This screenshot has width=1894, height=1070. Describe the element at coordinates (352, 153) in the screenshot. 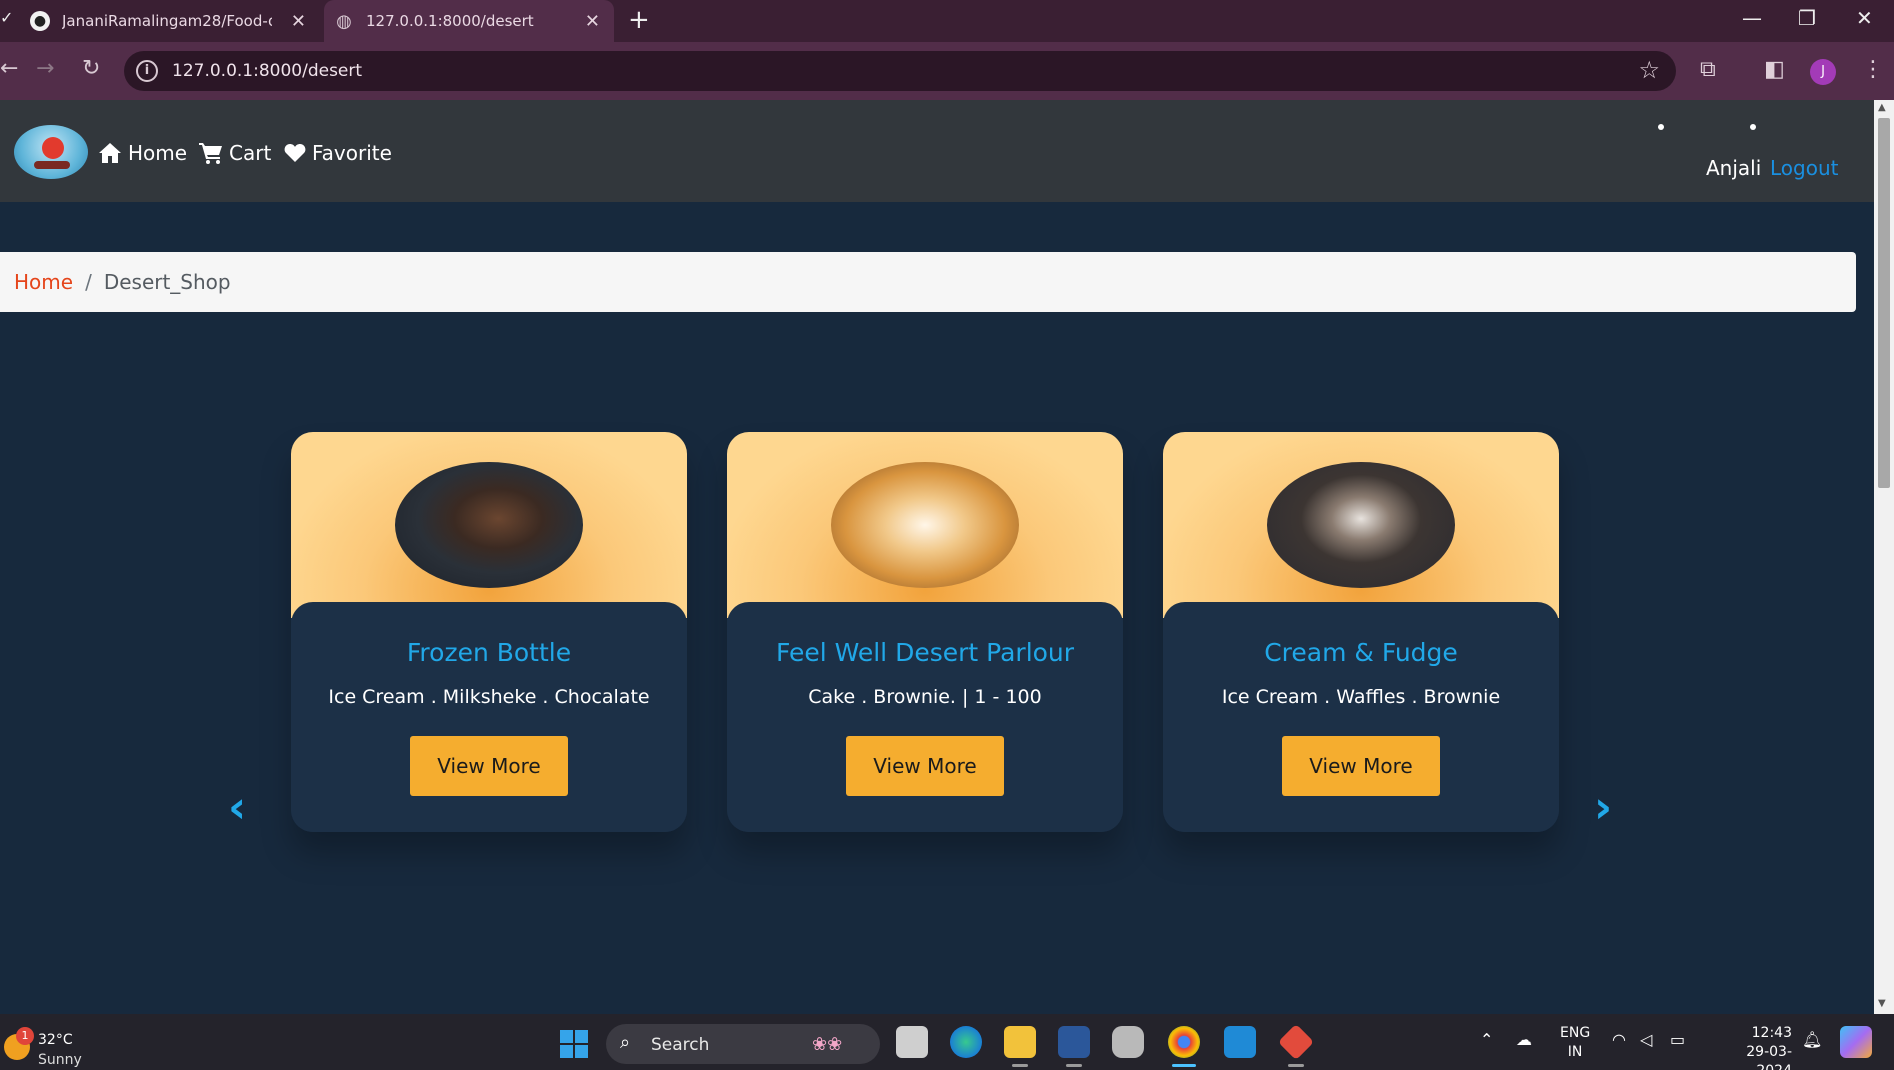

I see `nav-favorite-label: Favorite` at that location.